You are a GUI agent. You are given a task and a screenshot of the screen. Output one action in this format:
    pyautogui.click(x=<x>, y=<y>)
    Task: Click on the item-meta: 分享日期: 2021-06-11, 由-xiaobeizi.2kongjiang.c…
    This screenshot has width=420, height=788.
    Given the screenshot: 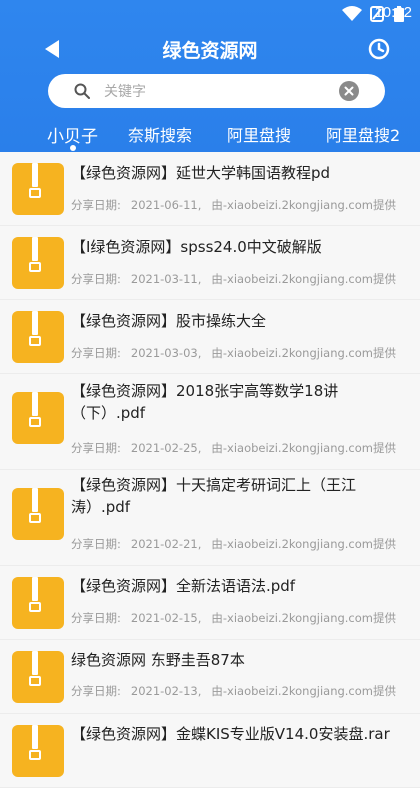 What is the action you would take?
    pyautogui.click(x=243, y=205)
    